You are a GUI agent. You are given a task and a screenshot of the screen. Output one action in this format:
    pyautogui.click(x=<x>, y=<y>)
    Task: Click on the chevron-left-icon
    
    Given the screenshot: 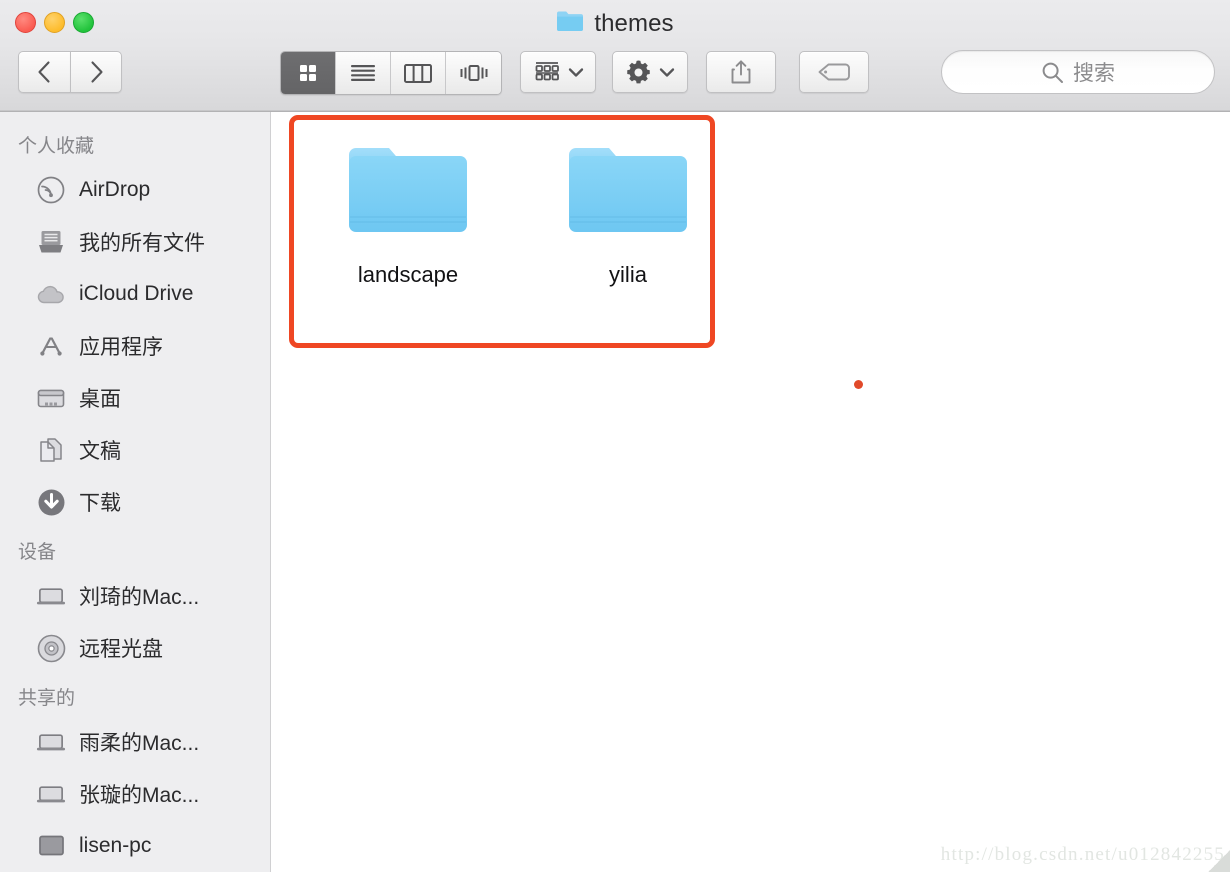 What is the action you would take?
    pyautogui.click(x=44, y=72)
    